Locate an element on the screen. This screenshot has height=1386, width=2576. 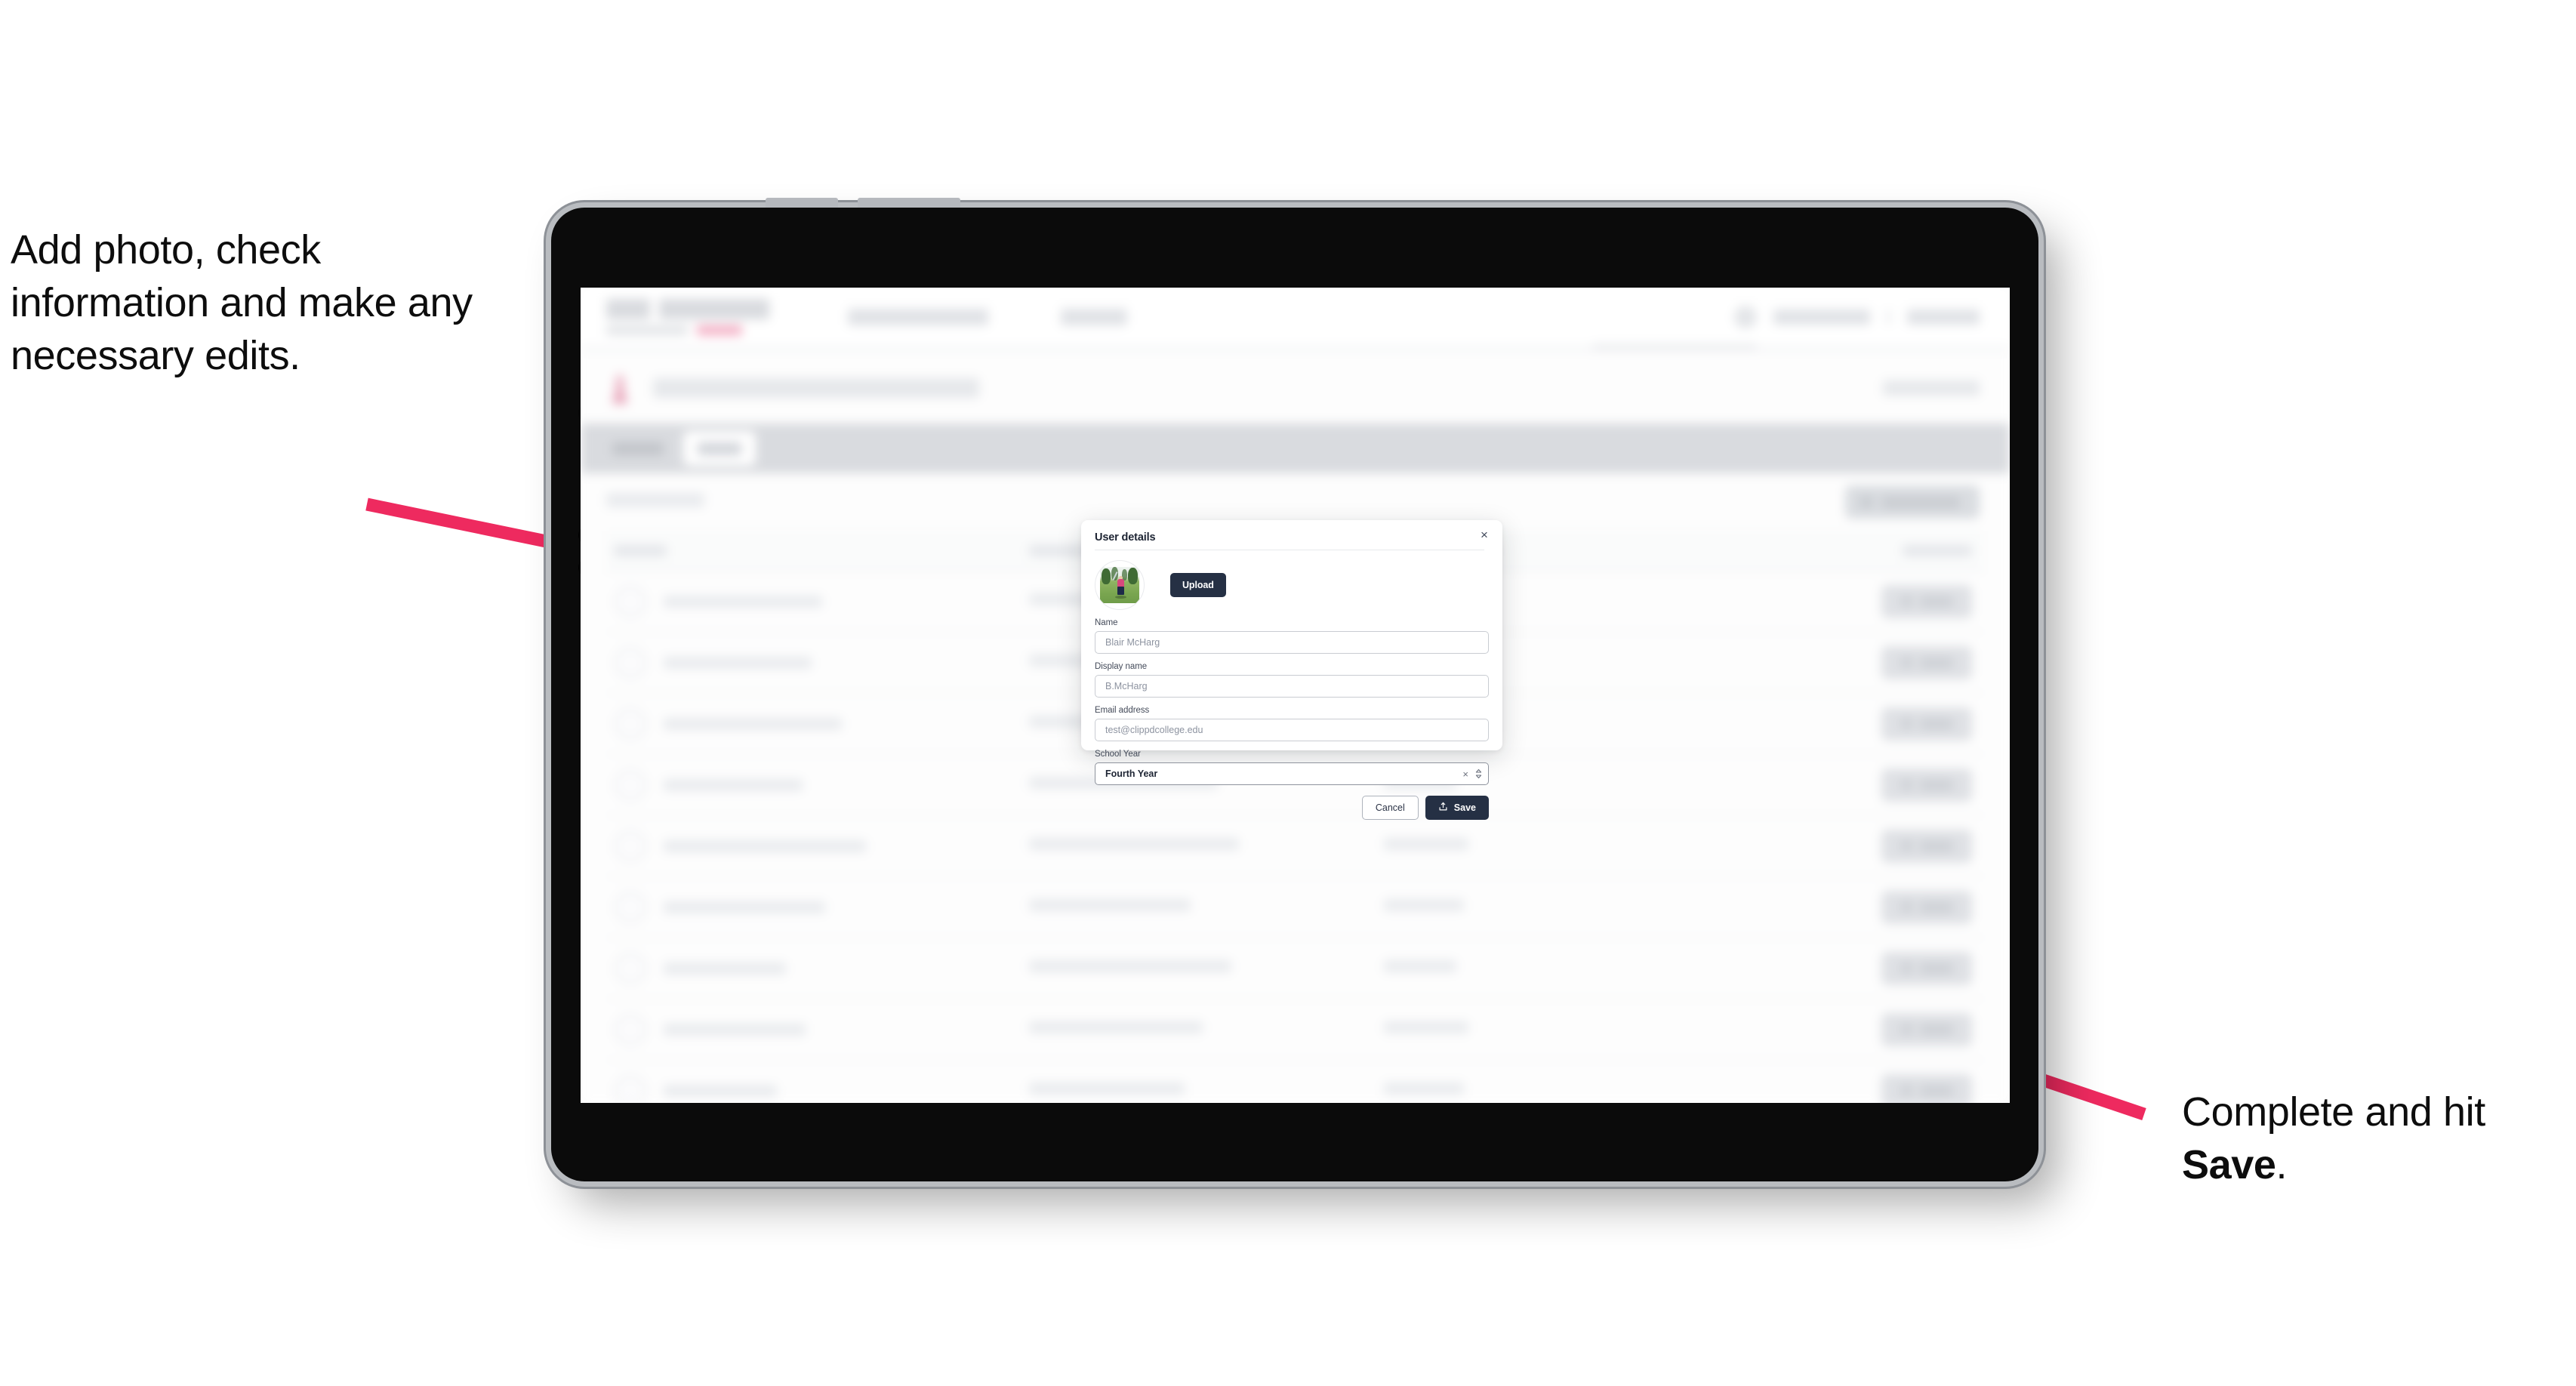
app-top-navigation is located at coordinates (1295, 317).